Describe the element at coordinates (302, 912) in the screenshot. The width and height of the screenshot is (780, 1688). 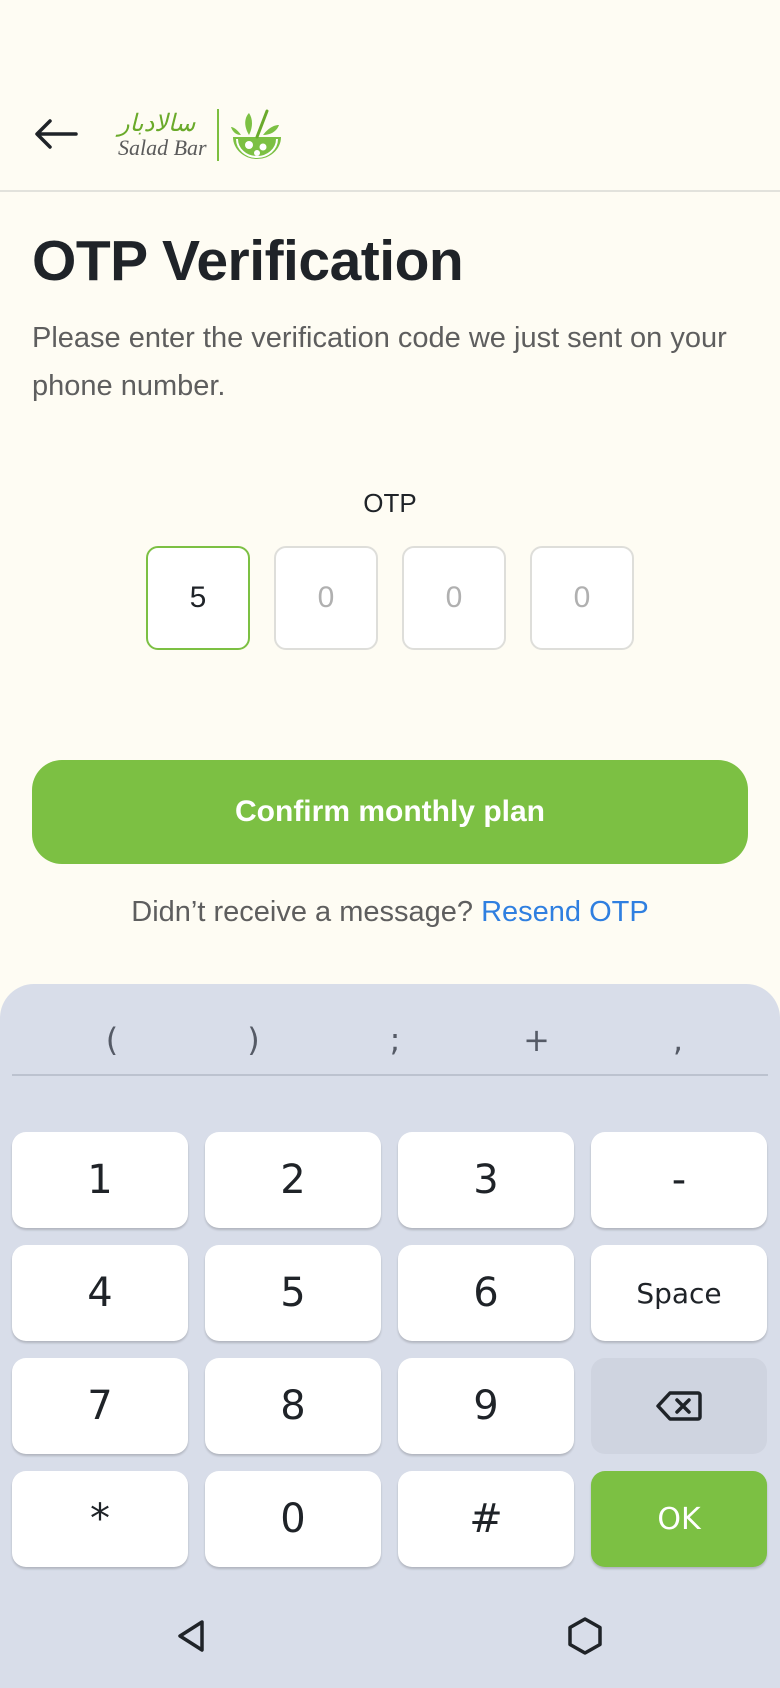
I see `resend-prompt-text: Didn’t receive a message?` at that location.